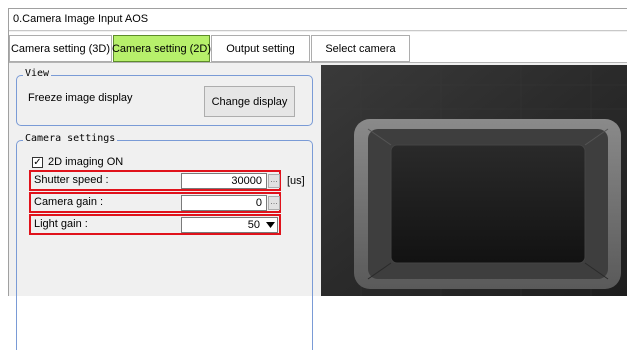  What do you see at coordinates (164, 97) in the screenshot?
I see `view-group: View Freeze image display Change display` at bounding box center [164, 97].